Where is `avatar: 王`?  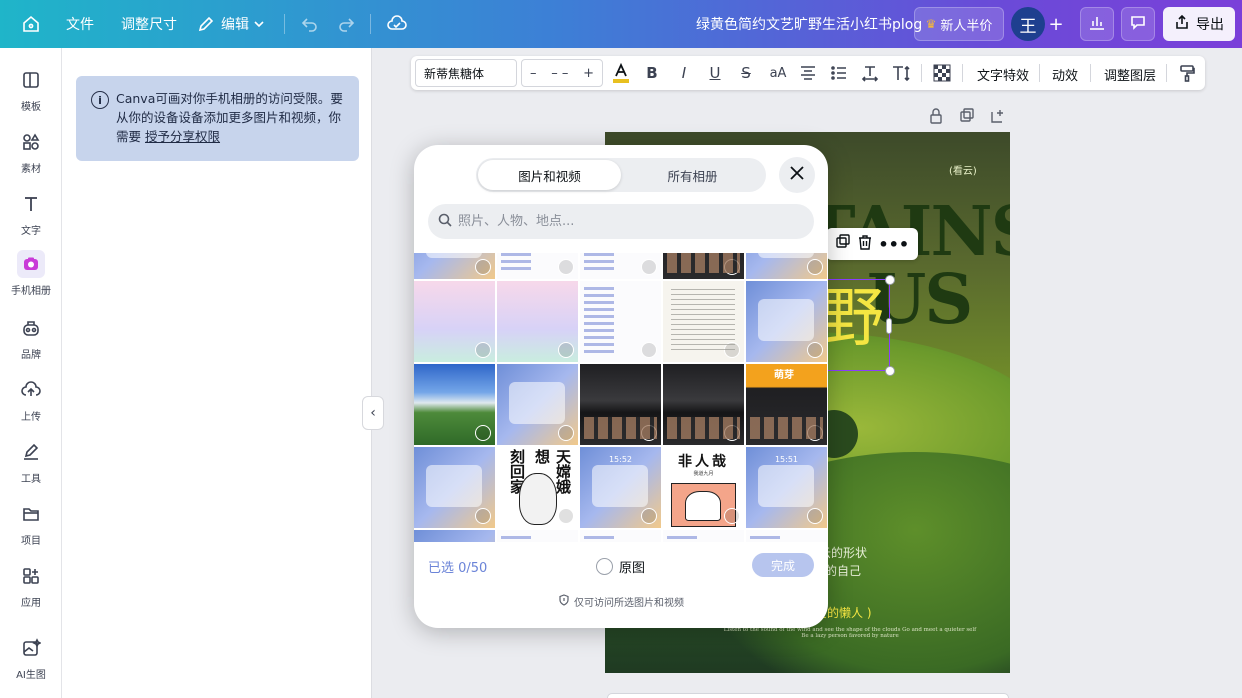 avatar: 王 is located at coordinates (1028, 24).